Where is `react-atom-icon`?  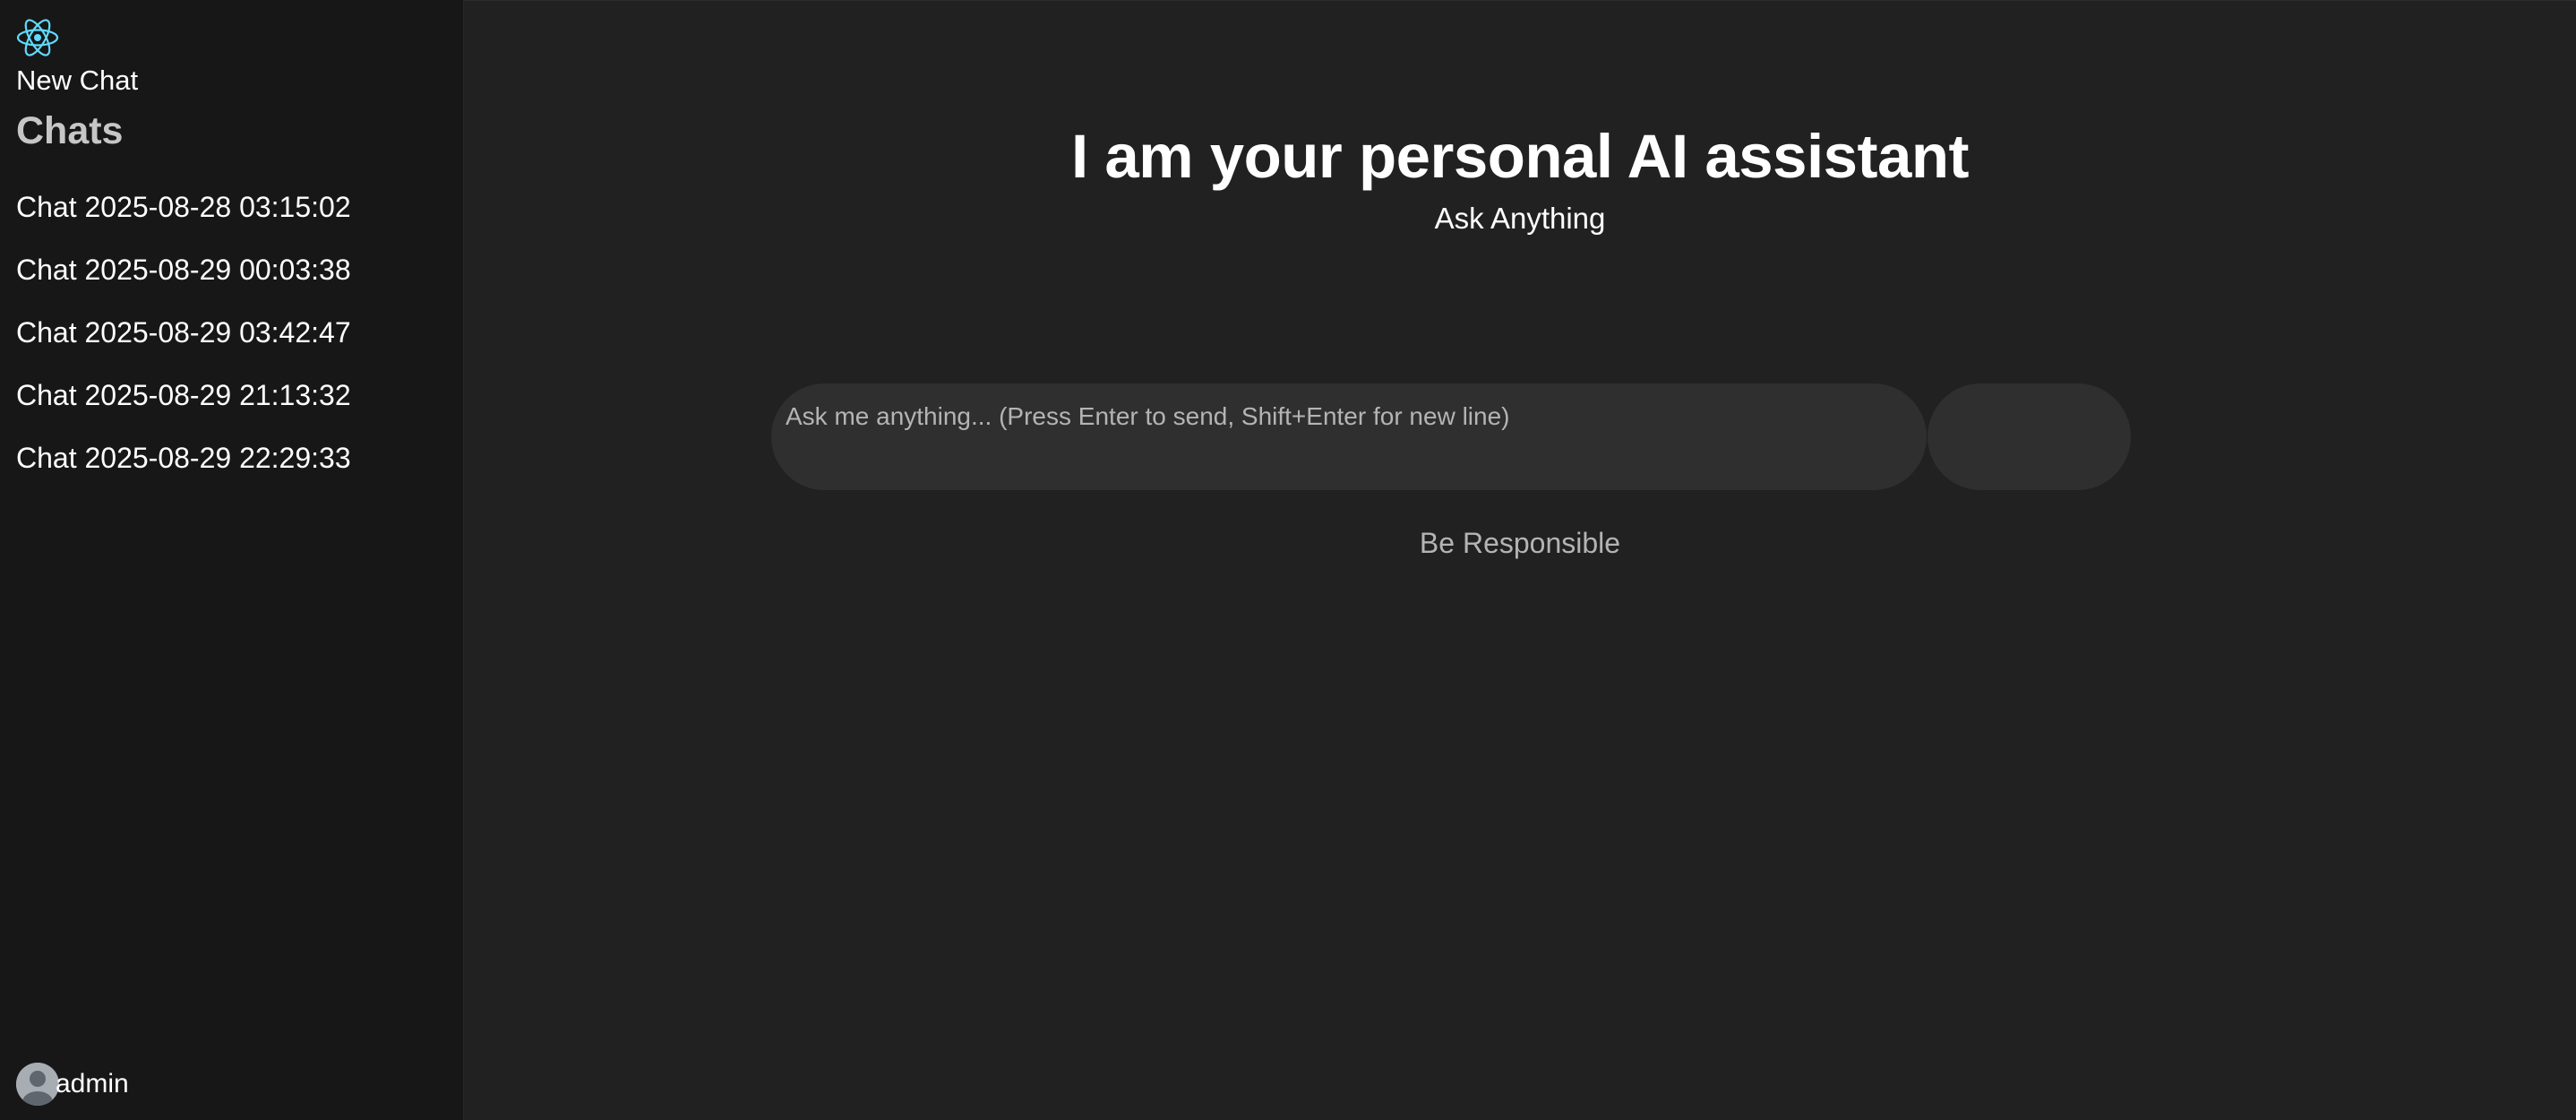
react-atom-icon is located at coordinates (37, 37).